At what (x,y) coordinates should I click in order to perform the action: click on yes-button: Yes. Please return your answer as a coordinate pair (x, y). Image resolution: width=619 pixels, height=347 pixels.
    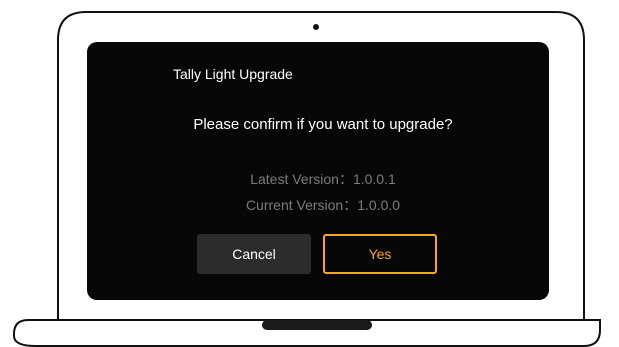
    Looking at the image, I should click on (380, 254).